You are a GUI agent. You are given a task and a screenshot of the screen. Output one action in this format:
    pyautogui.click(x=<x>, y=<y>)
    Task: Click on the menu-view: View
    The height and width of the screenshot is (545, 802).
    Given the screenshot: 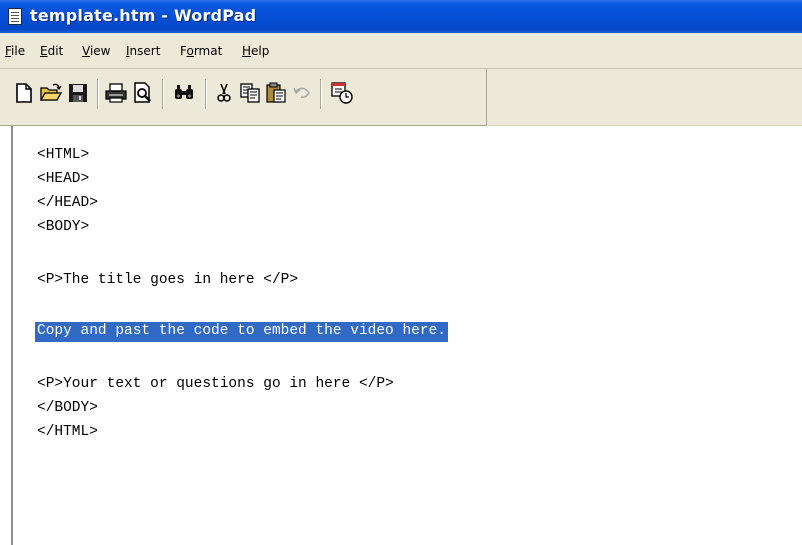 What is the action you would take?
    pyautogui.click(x=96, y=51)
    